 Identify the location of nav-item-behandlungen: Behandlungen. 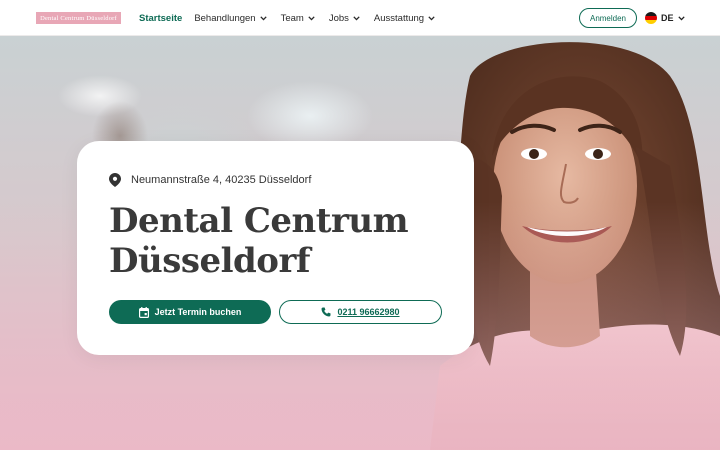
(230, 18).